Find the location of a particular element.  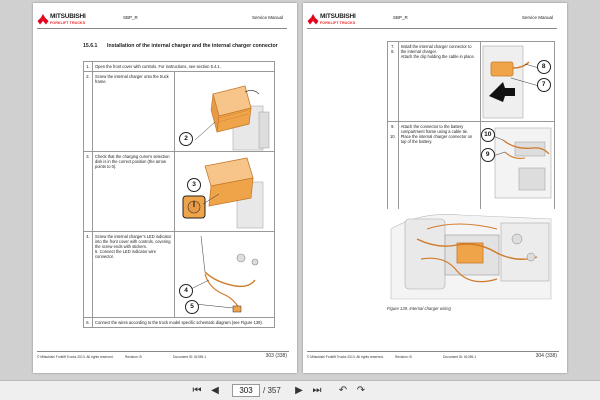

step-figure-cell: 4 5 is located at coordinates (224, 274).